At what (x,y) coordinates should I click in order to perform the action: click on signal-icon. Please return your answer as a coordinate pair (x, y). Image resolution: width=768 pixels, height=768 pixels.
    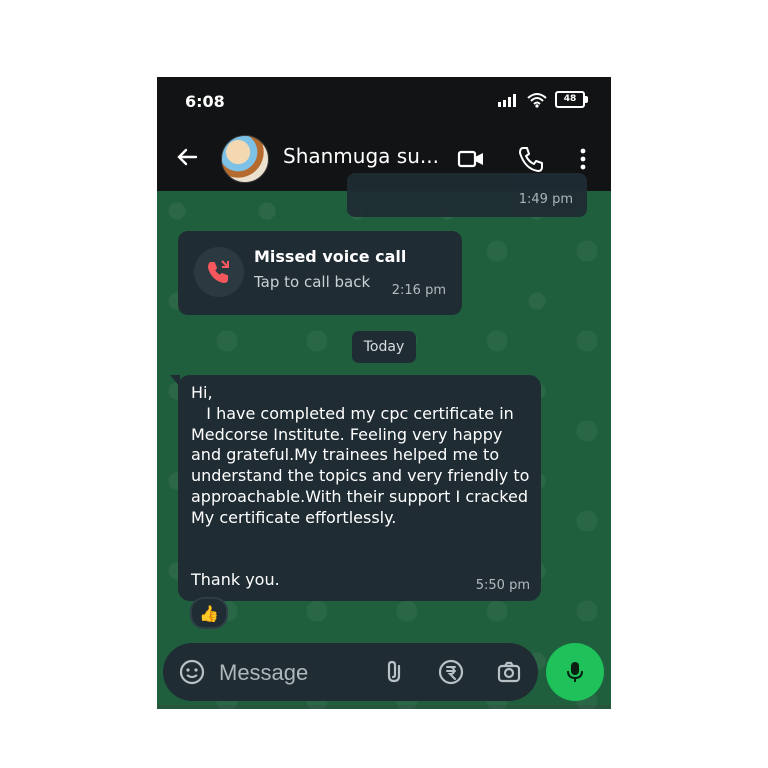
    Looking at the image, I should click on (507, 100).